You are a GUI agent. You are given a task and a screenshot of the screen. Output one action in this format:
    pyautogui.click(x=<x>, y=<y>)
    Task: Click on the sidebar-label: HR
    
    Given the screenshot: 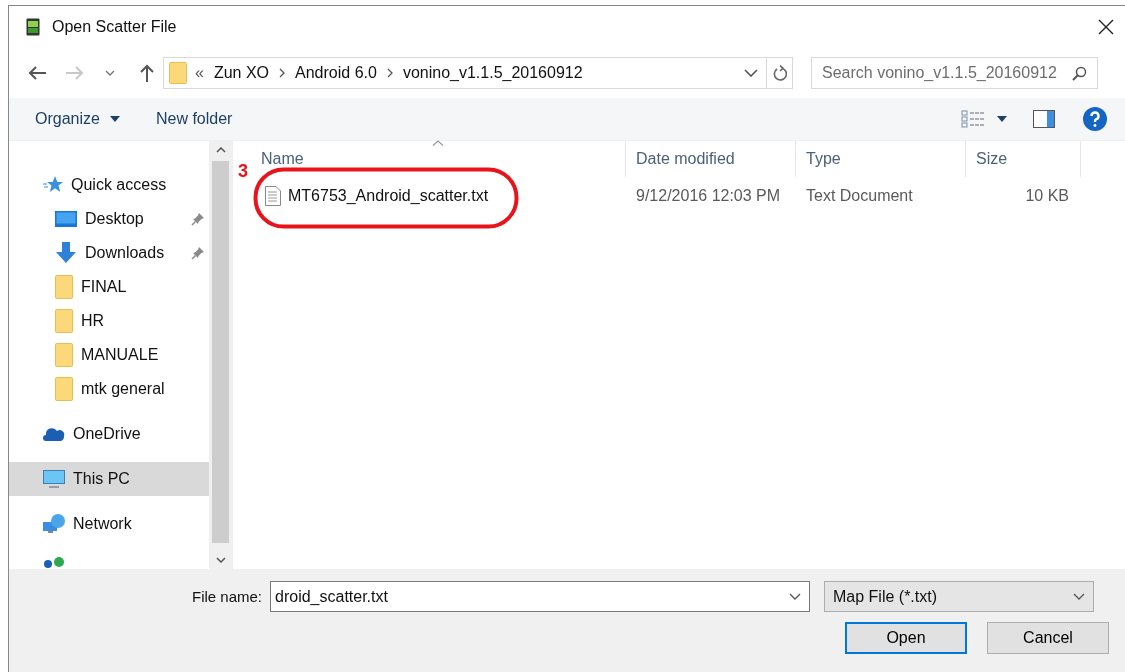 What is the action you would take?
    pyautogui.click(x=93, y=321)
    